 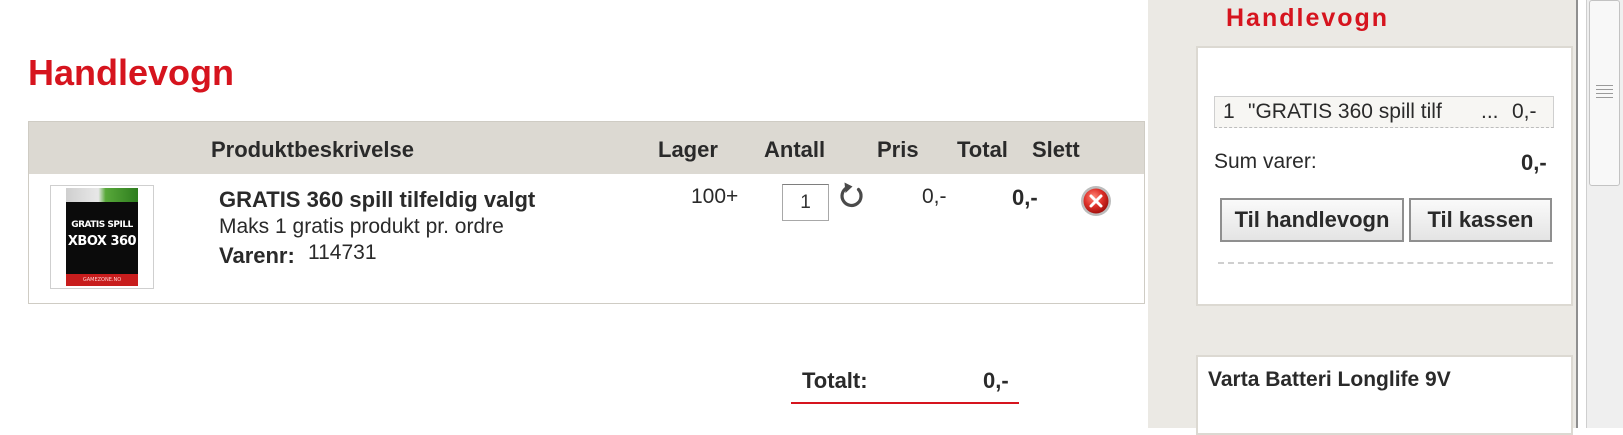 I want to click on xbox-banner, so click(x=102, y=195).